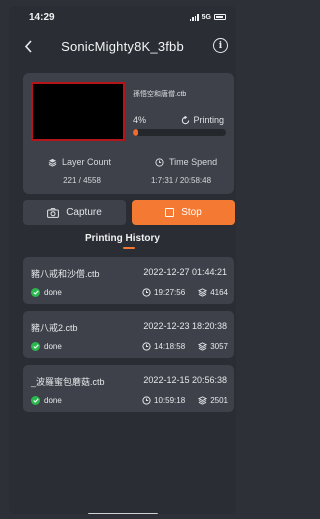 The width and height of the screenshot is (320, 519). Describe the element at coordinates (213, 346) in the screenshot. I see `history-layers: 3057` at that location.